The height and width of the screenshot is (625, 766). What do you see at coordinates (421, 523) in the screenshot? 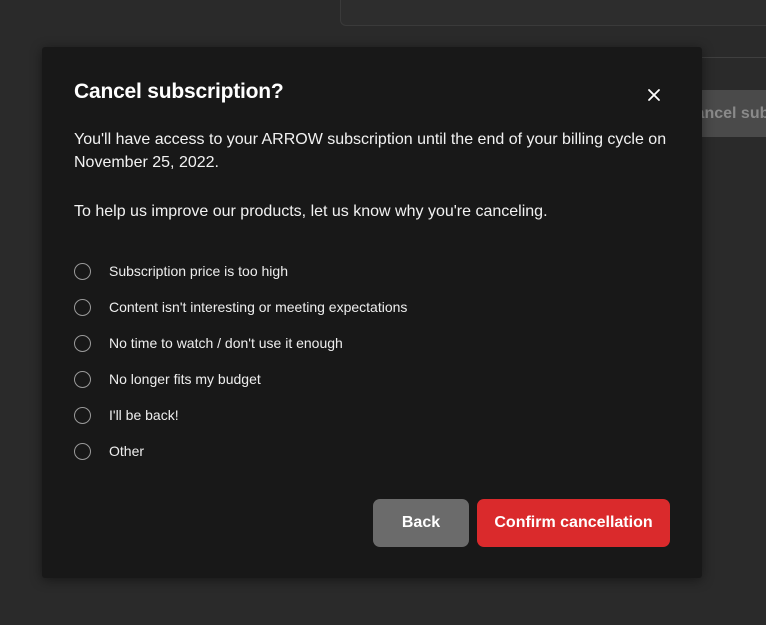
I see `back-button: Back` at bounding box center [421, 523].